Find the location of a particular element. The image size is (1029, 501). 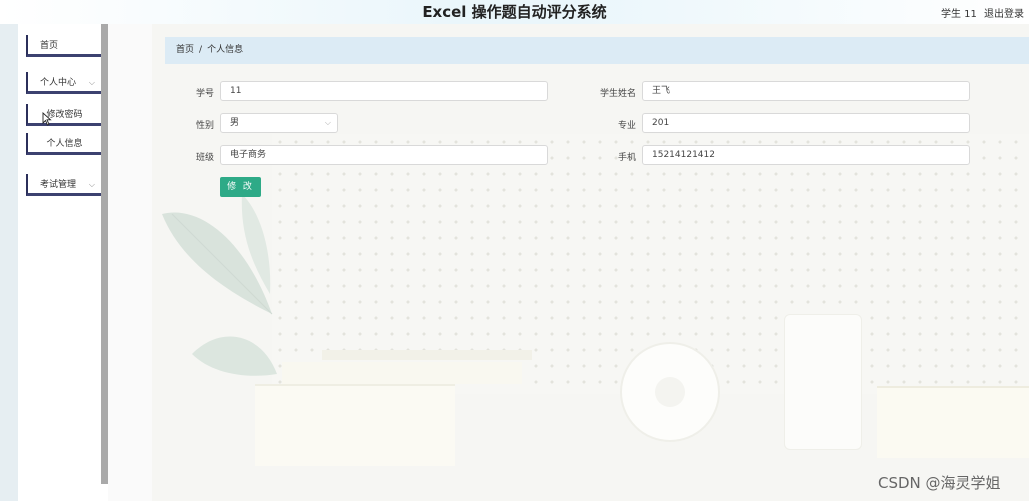

sidebar-item-personal-center: 个人中心 ⌵ is located at coordinates (65, 83).